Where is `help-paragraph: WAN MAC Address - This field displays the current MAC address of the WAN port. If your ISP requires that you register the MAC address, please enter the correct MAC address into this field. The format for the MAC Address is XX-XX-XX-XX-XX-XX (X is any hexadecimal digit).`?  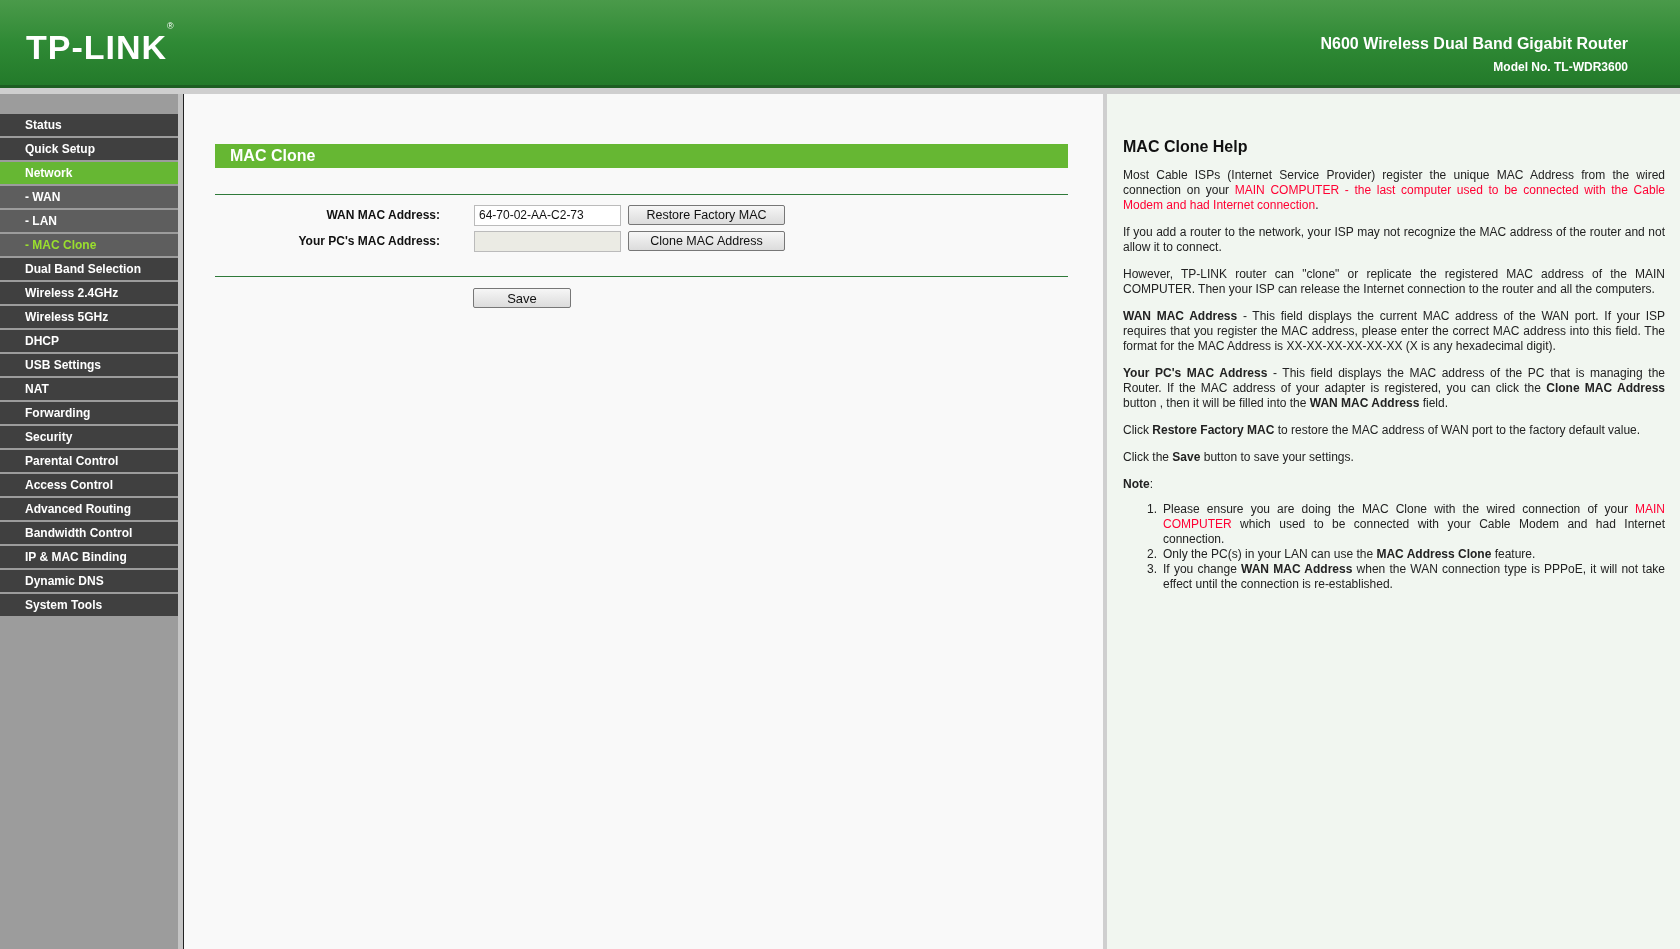 help-paragraph: WAN MAC Address - This field displays the current MAC address of the WAN port. If your ISP requires that you register the MAC address, please enter the correct MAC address into this field. The format for the MAC Address is XX-XX-XX-XX-XX-XX (X is any hexadecimal digit). is located at coordinates (1394, 331).